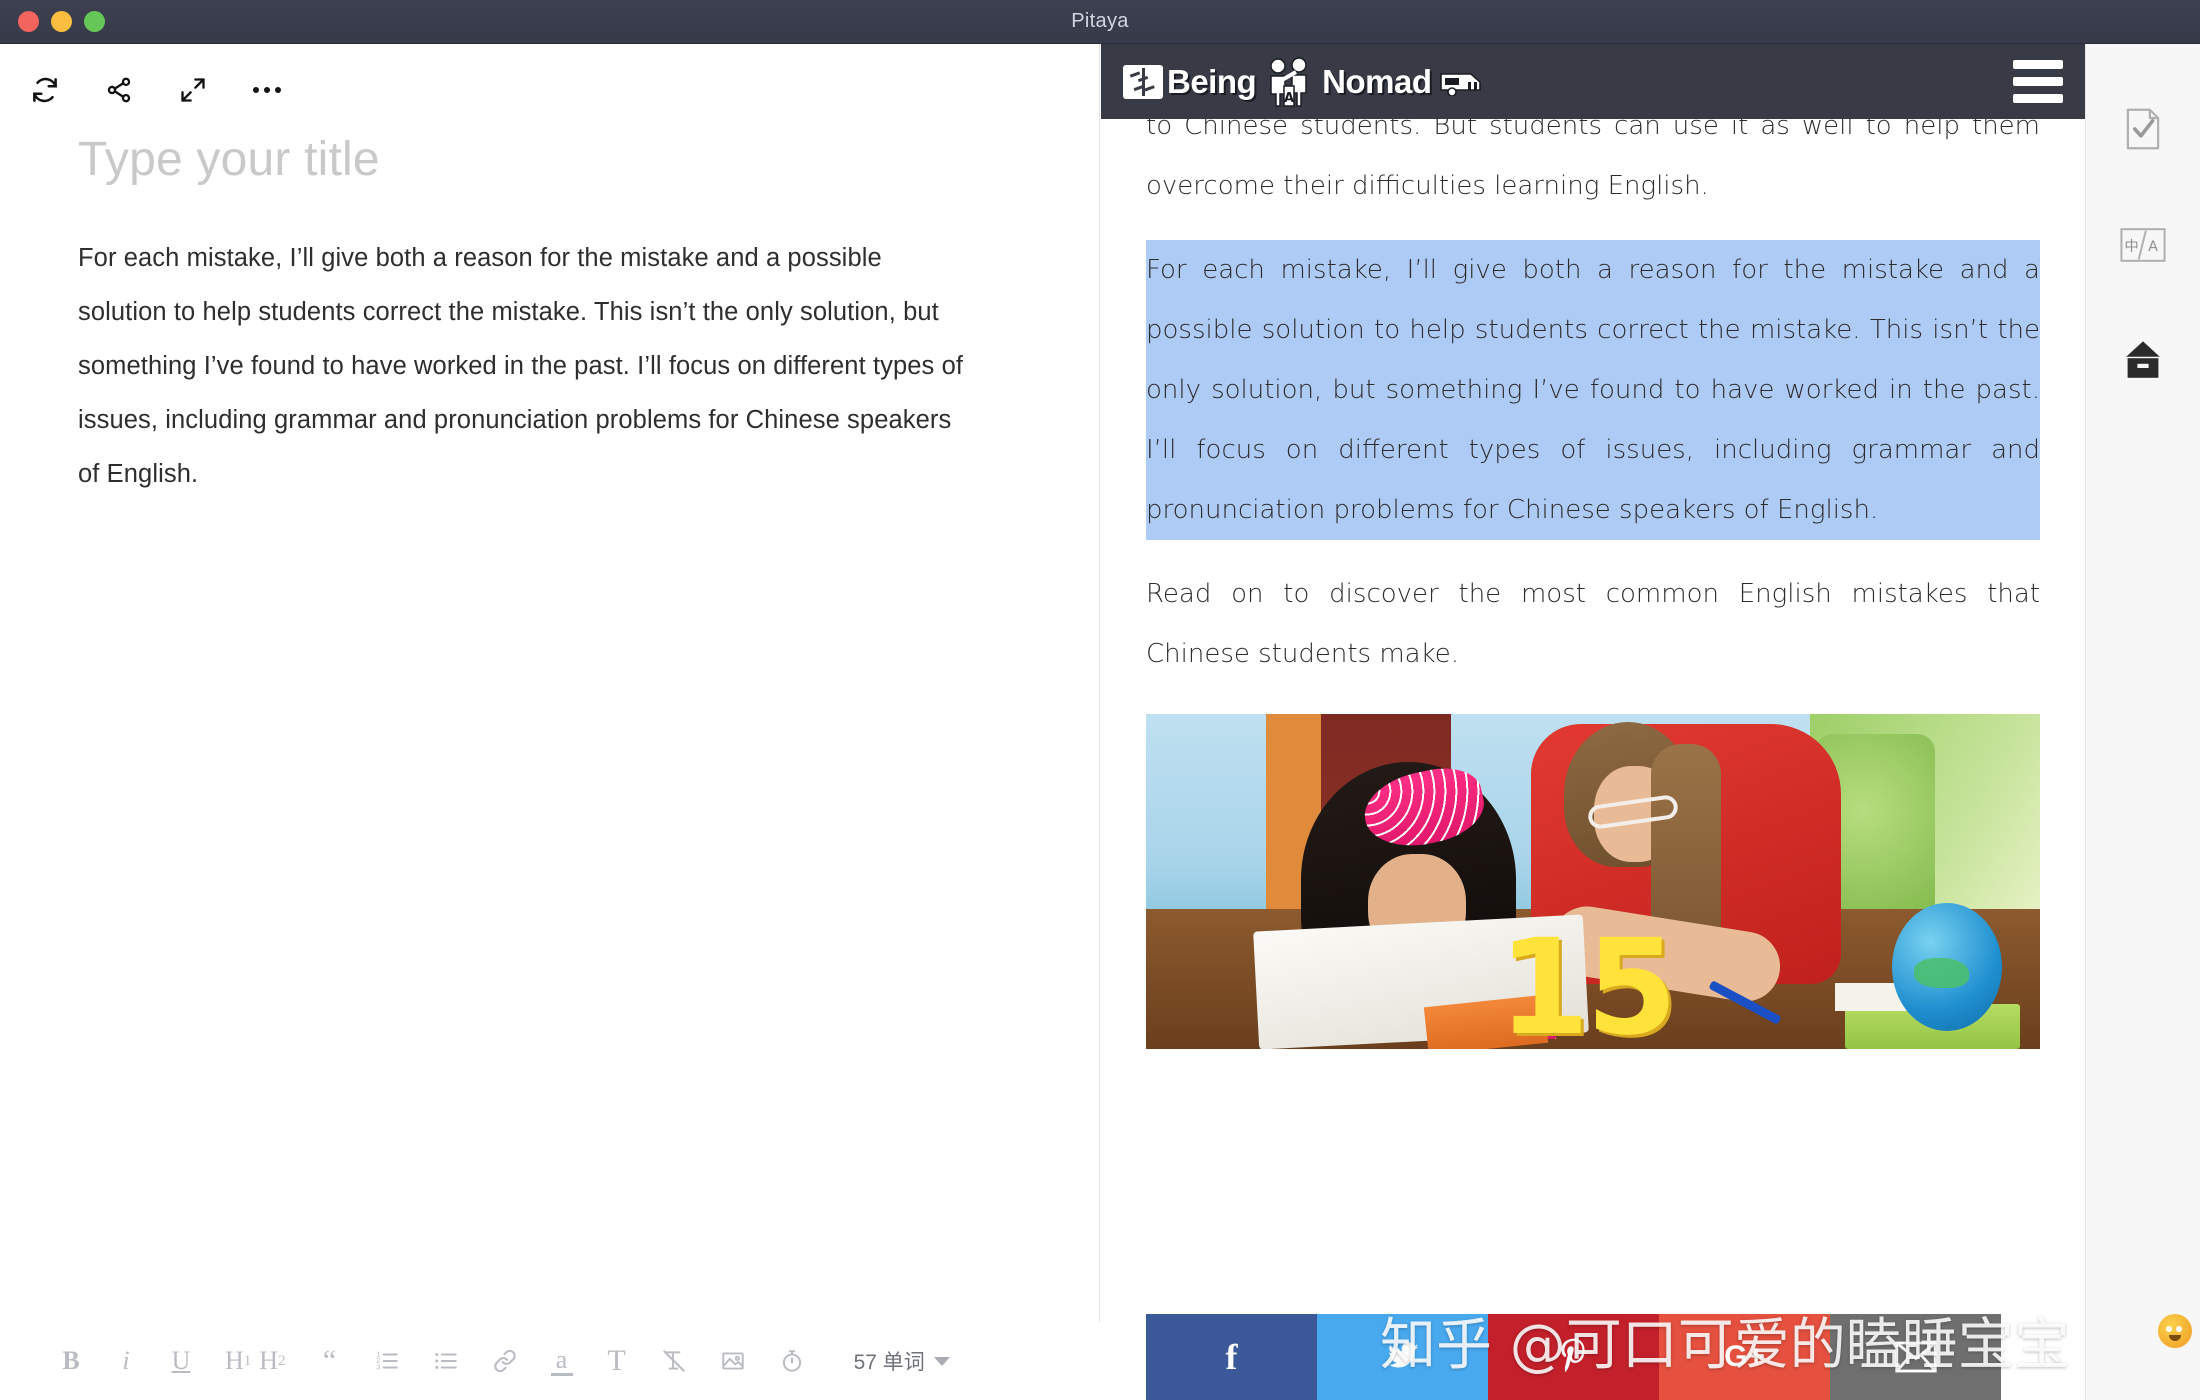  I want to click on envelope-icon, so click(1915, 1357).